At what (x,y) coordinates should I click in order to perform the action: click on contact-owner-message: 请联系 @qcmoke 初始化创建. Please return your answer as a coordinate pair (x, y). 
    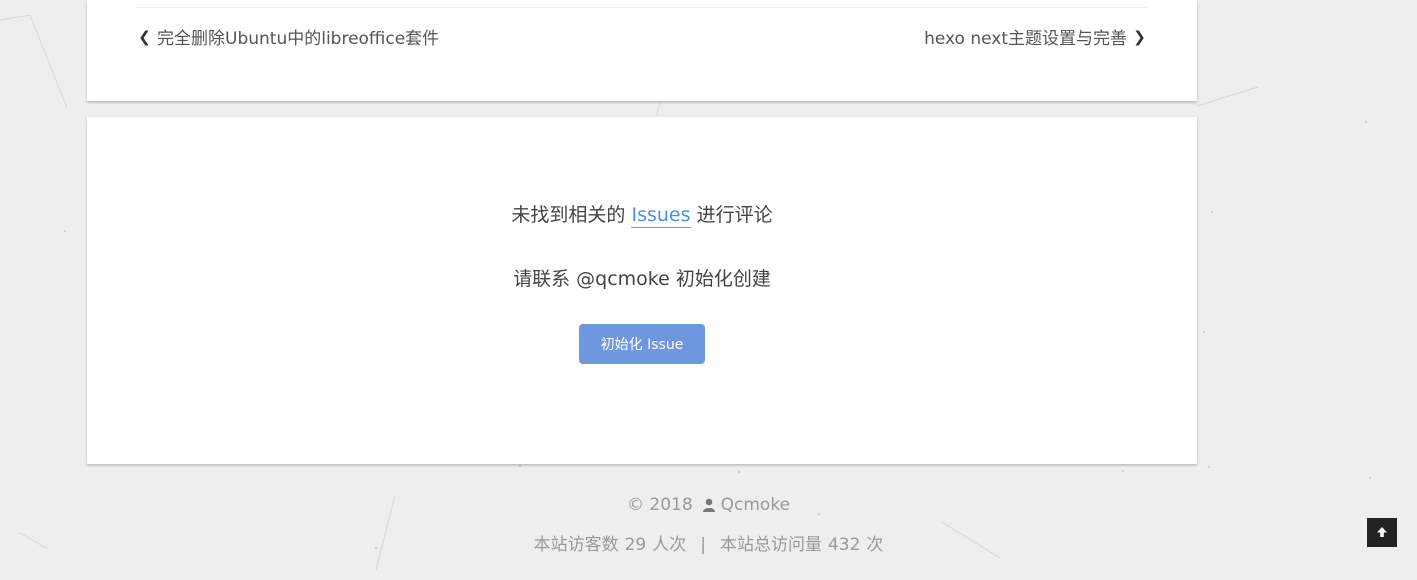
    Looking at the image, I should click on (642, 279).